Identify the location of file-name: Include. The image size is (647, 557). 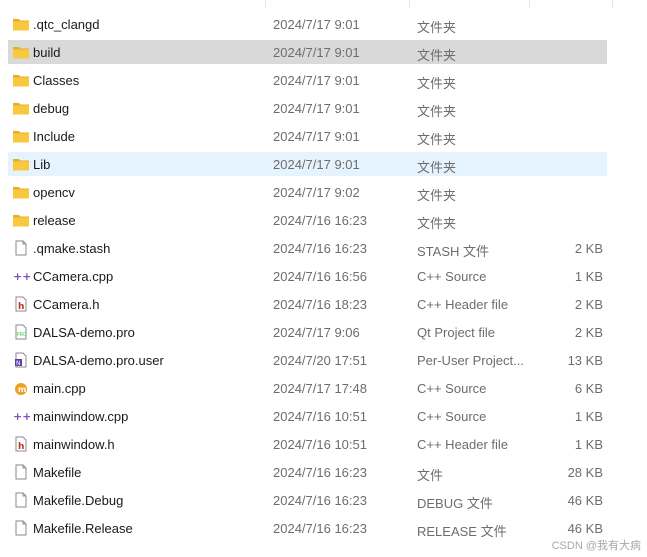
(54, 136).